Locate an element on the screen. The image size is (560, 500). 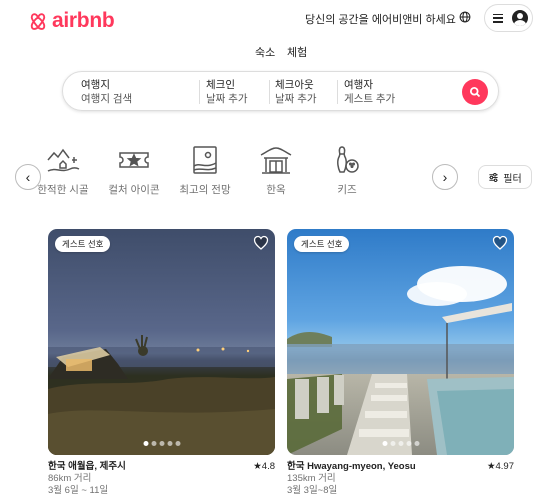
user-avatar-icon is located at coordinates (520, 18).